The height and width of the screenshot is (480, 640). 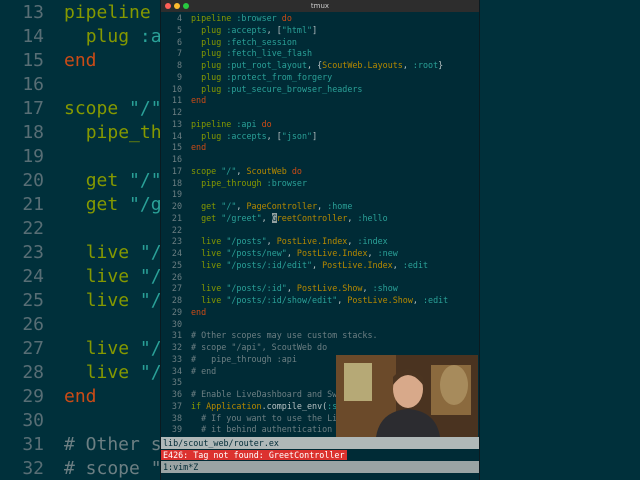 I want to click on code-line: 6 plug :fetch_session, so click(x=320, y=43).